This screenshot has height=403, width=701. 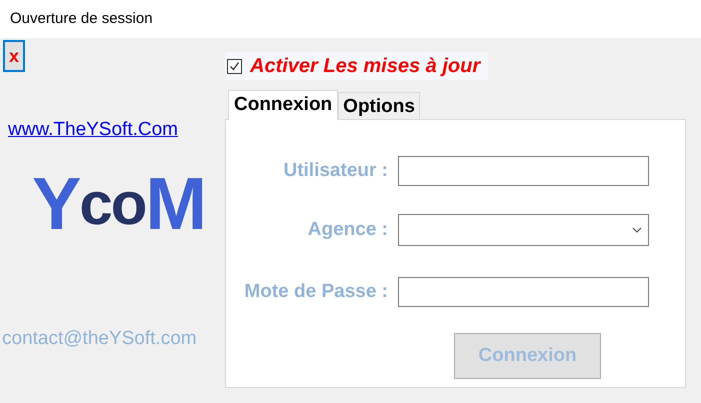 I want to click on website-link: www.TheYSoft.Com, so click(x=93, y=130).